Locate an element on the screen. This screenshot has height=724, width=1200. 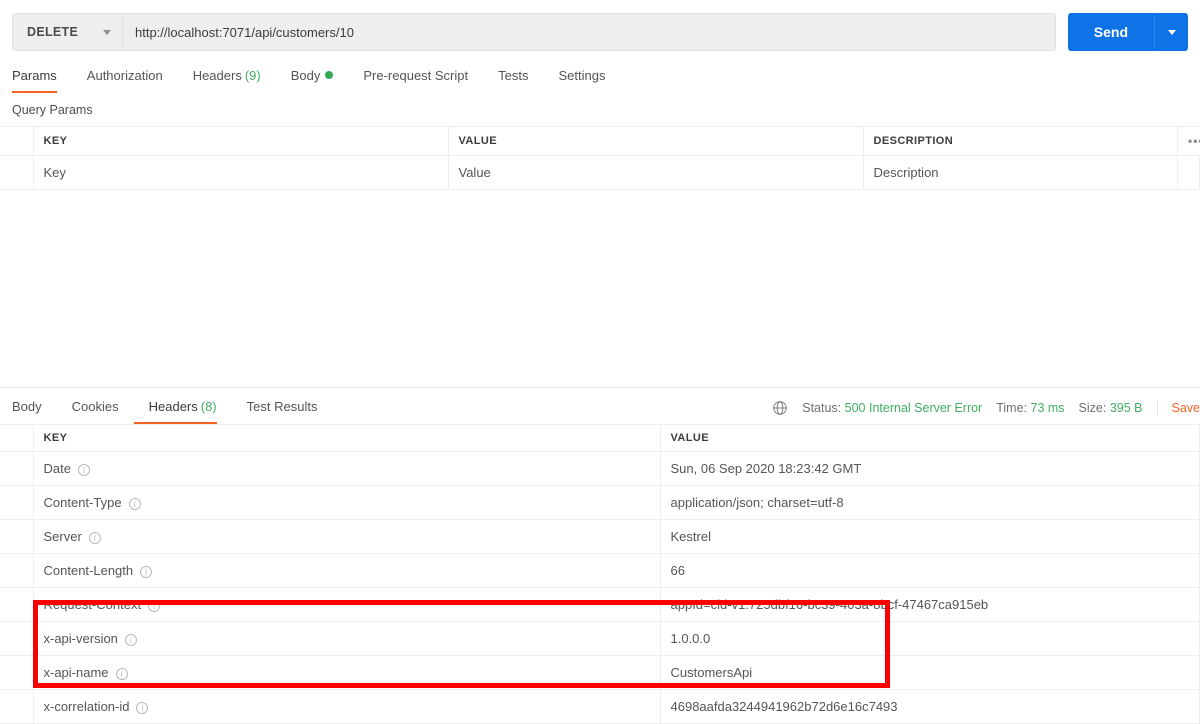
header-key-label: x-correlation-id is located at coordinates (87, 706).